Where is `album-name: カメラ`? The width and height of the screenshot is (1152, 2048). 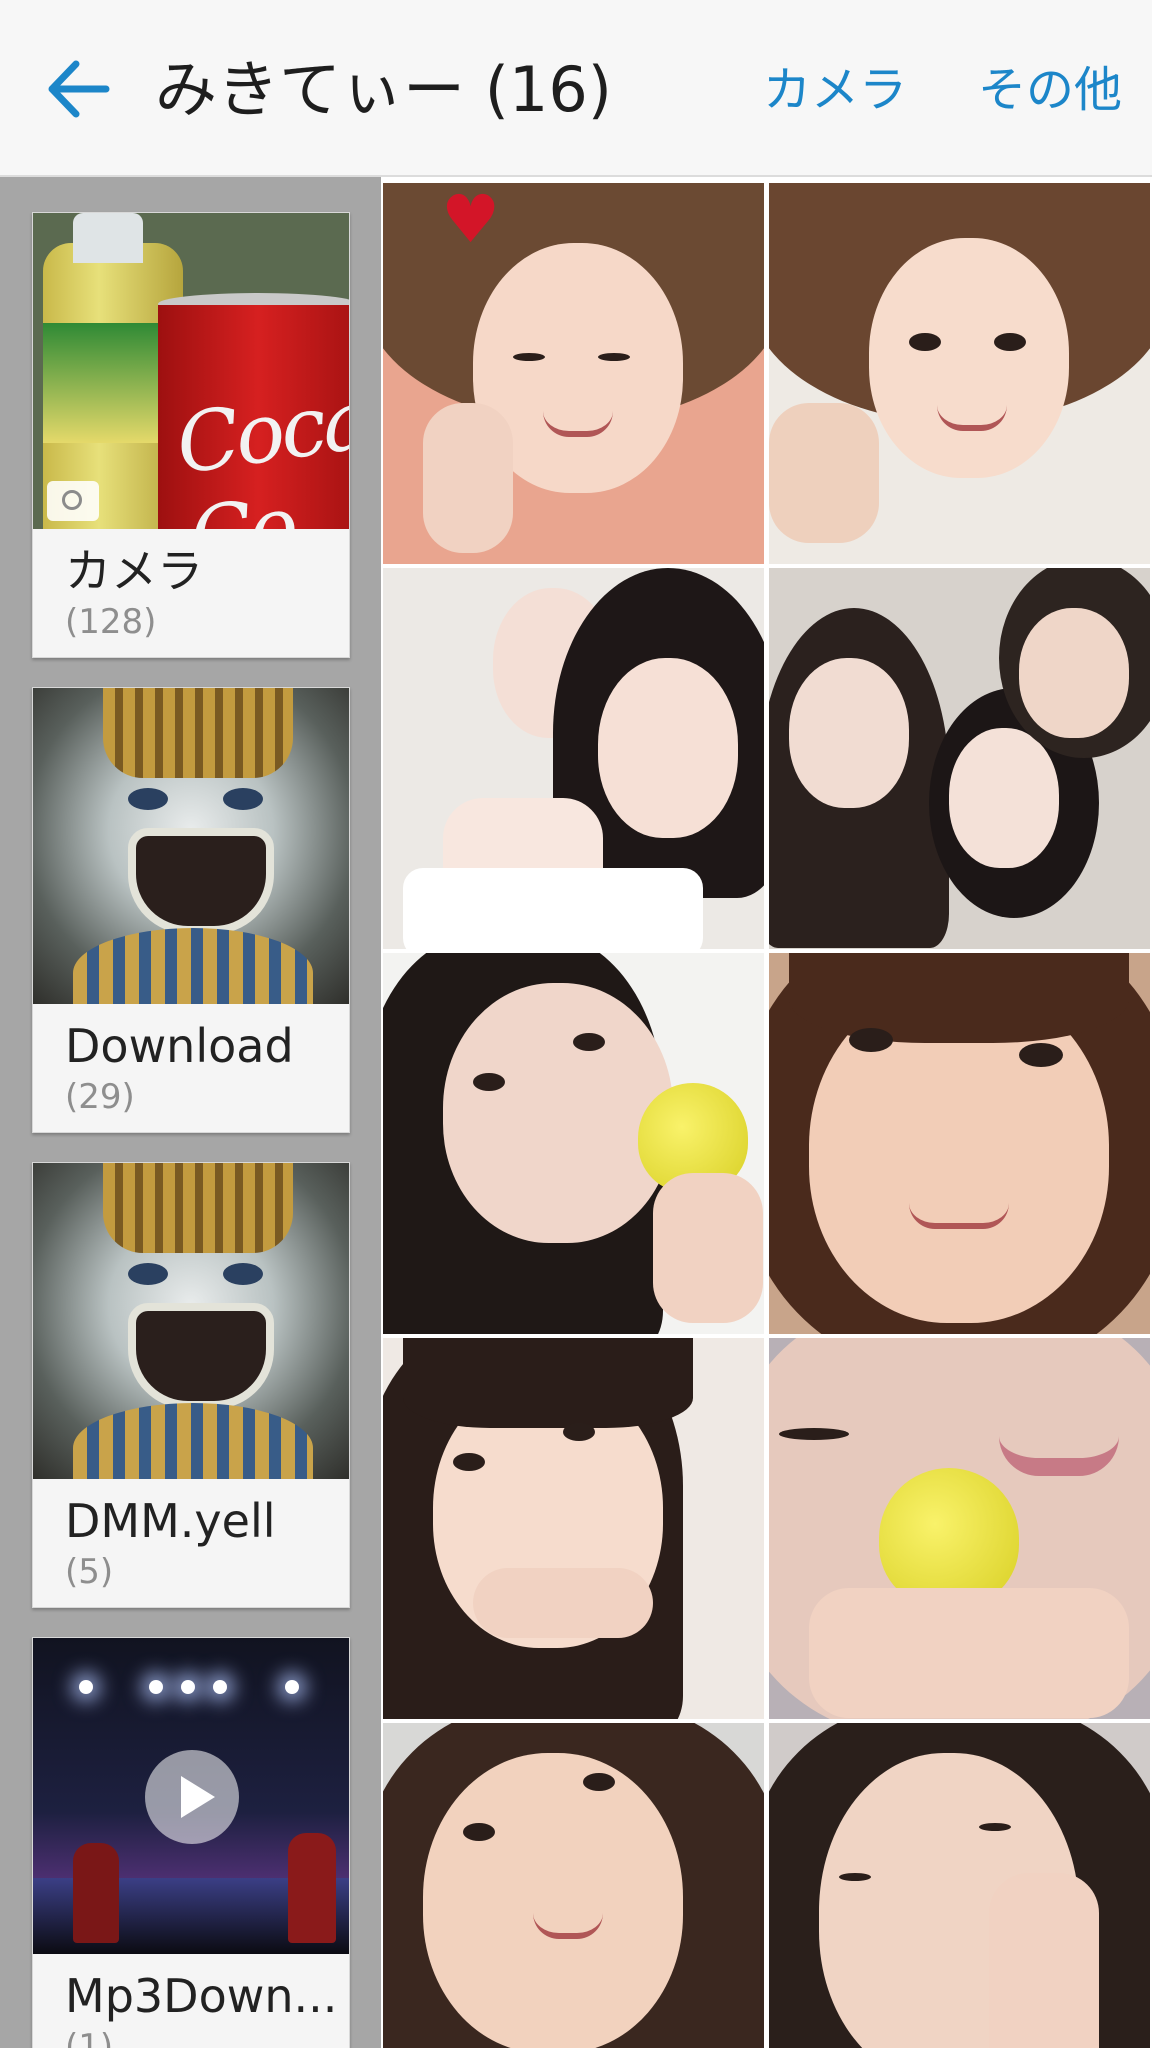
album-name: カメラ is located at coordinates (134, 571).